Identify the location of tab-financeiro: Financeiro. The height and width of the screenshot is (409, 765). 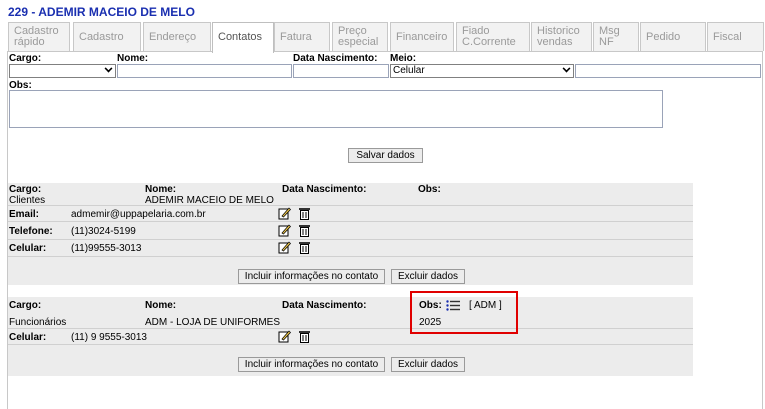
(422, 36).